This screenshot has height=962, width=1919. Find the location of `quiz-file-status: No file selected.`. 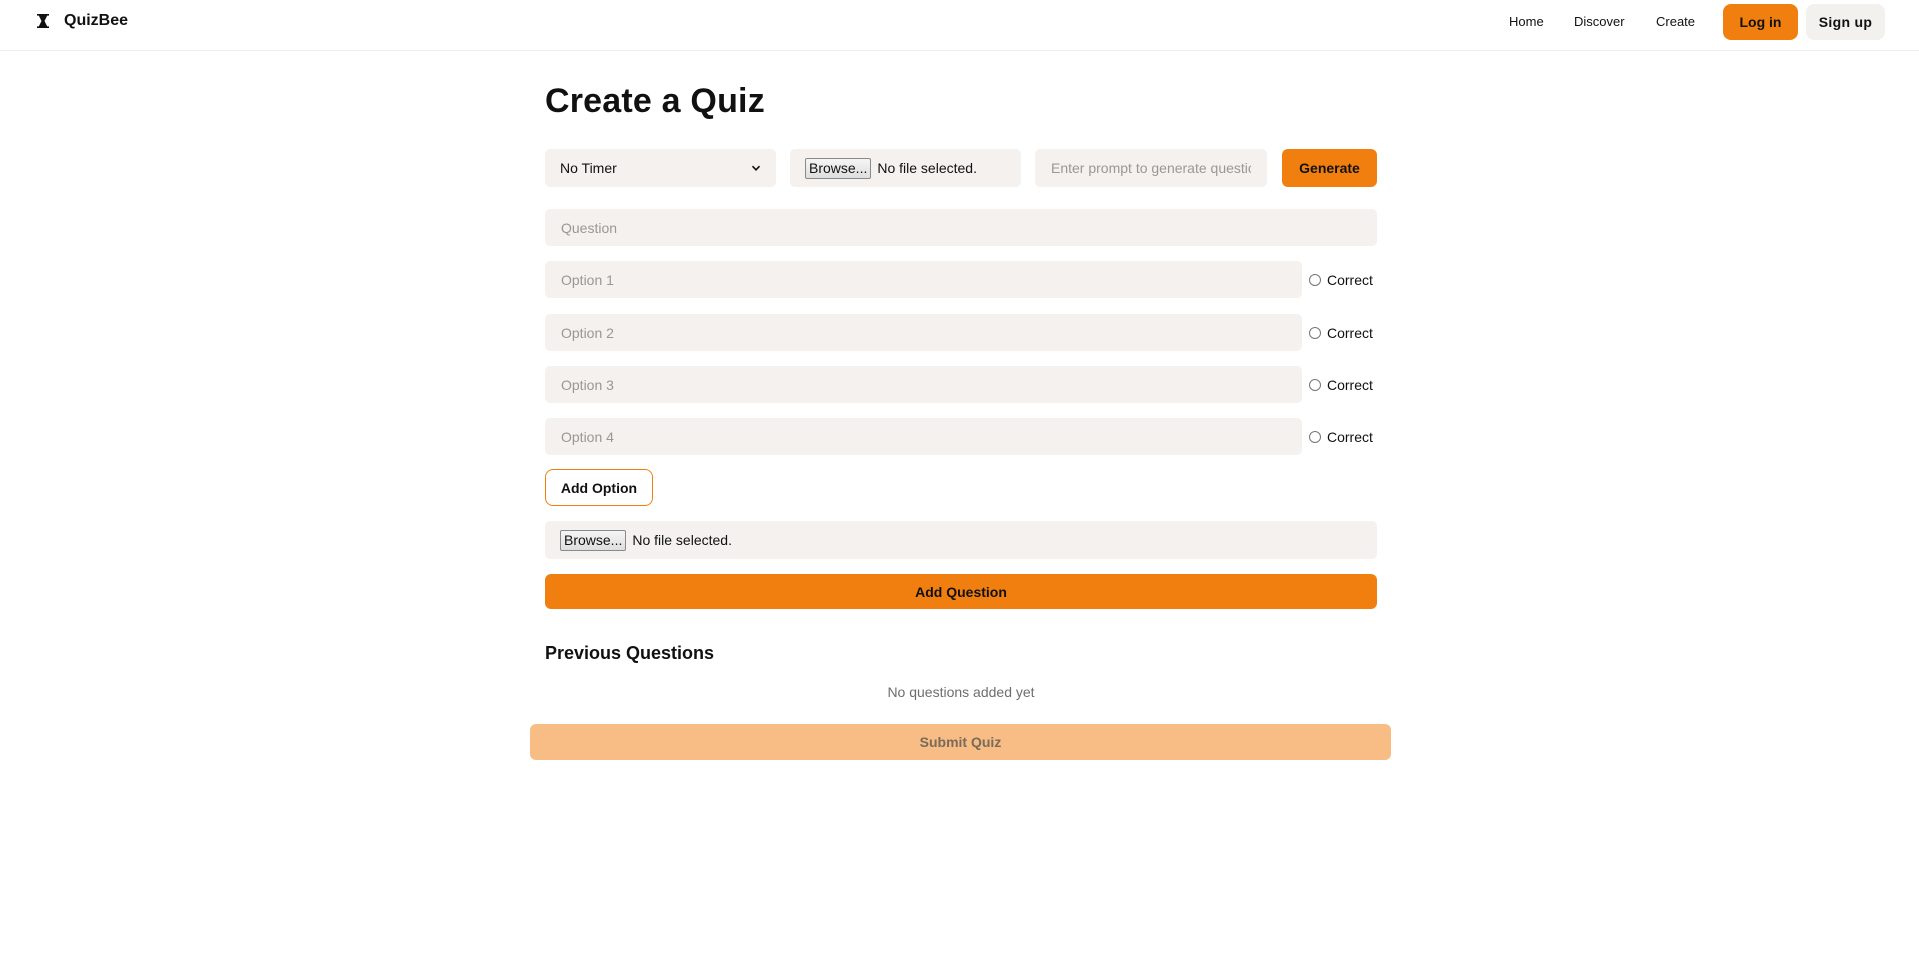

quiz-file-status: No file selected. is located at coordinates (927, 168).